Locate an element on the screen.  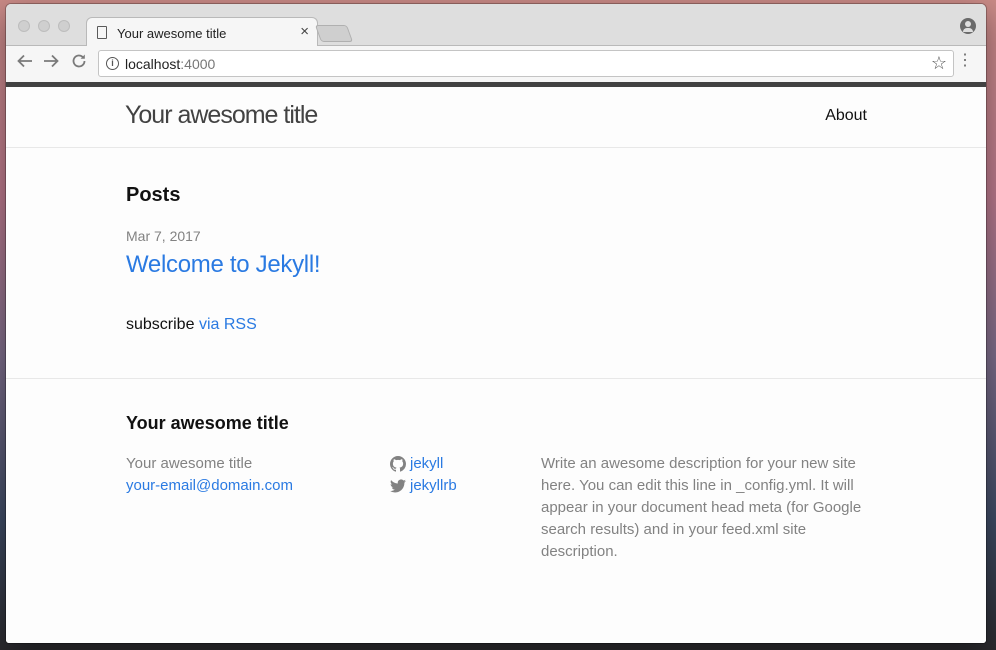
footer-social: jekyll jekyllrb is located at coordinates (423, 475).